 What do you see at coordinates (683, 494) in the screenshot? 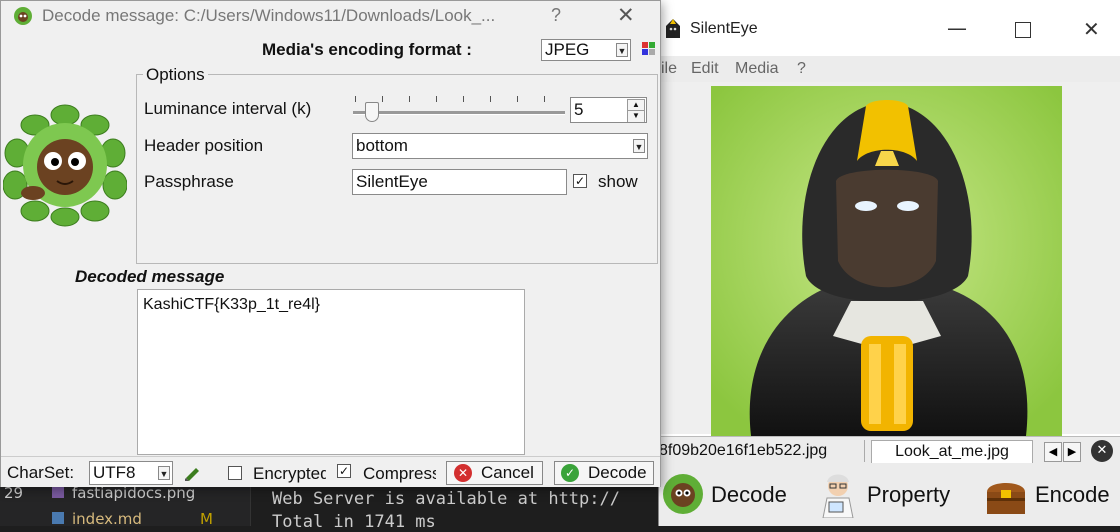
I see `decode-mascot-icon` at bounding box center [683, 494].